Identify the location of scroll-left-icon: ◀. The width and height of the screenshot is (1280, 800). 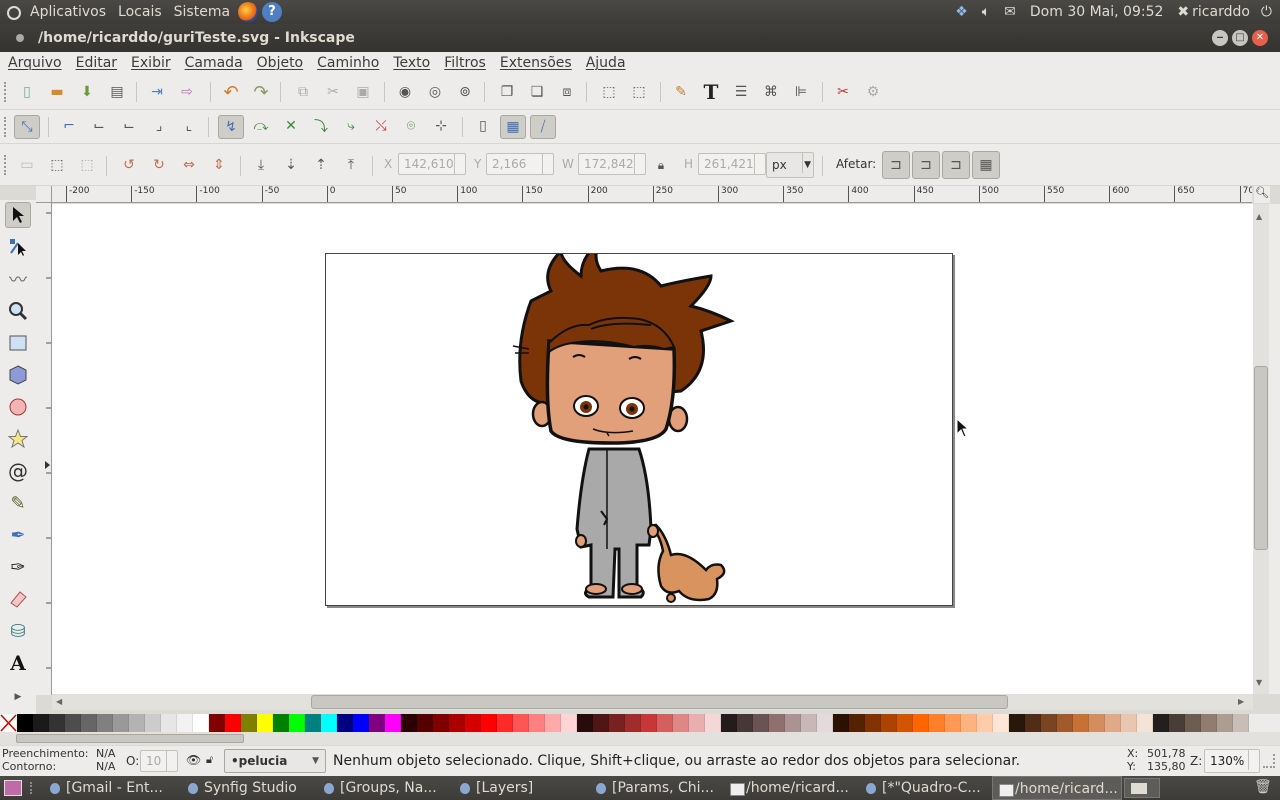
(59, 701).